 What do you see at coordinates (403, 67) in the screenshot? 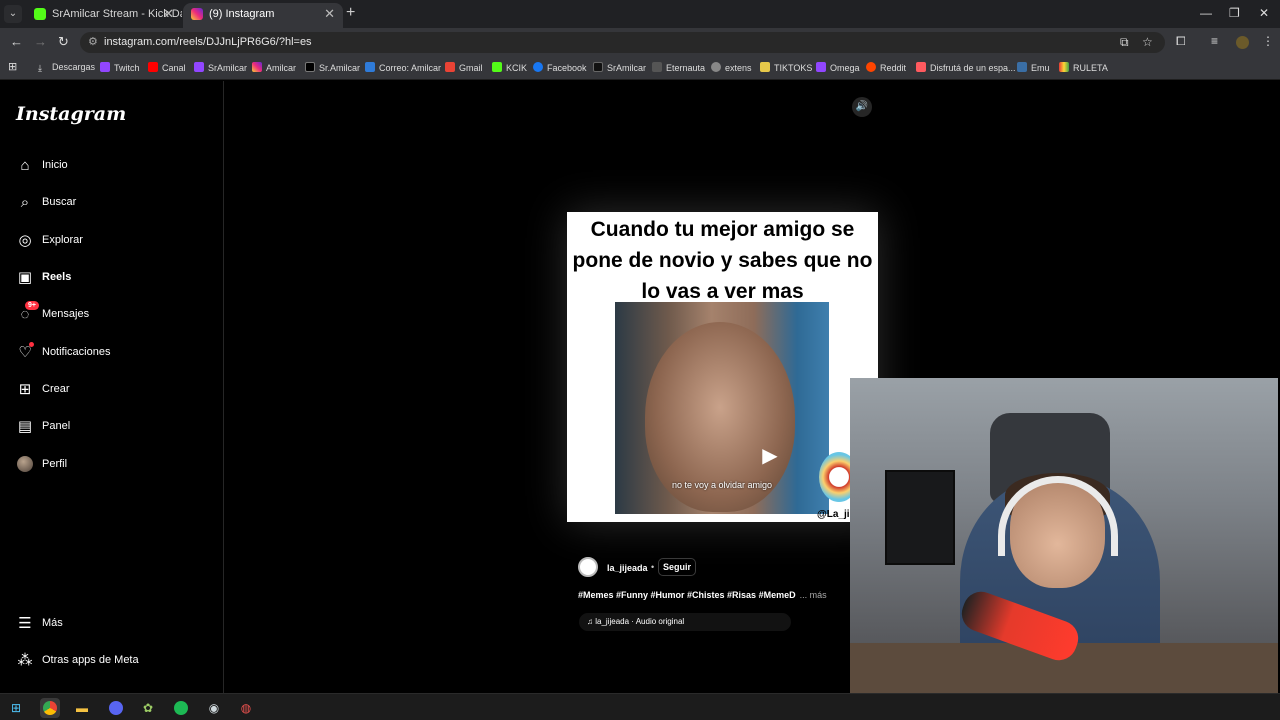
I see `bookmark-item: Correo: Amilcar` at bounding box center [403, 67].